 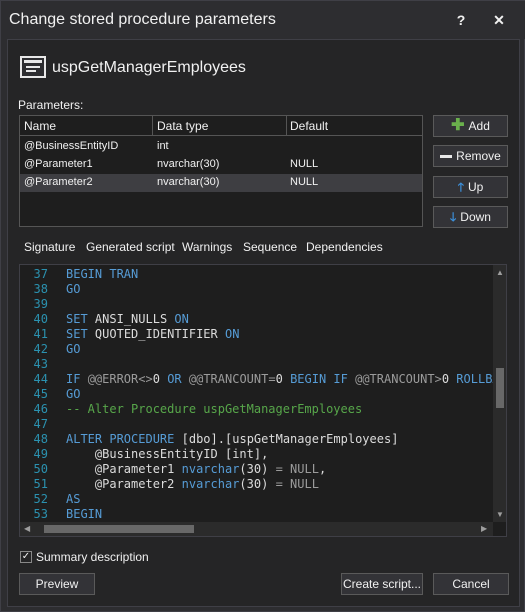 What do you see at coordinates (142, 19) in the screenshot?
I see `window-title: Change stored procedure parameters` at bounding box center [142, 19].